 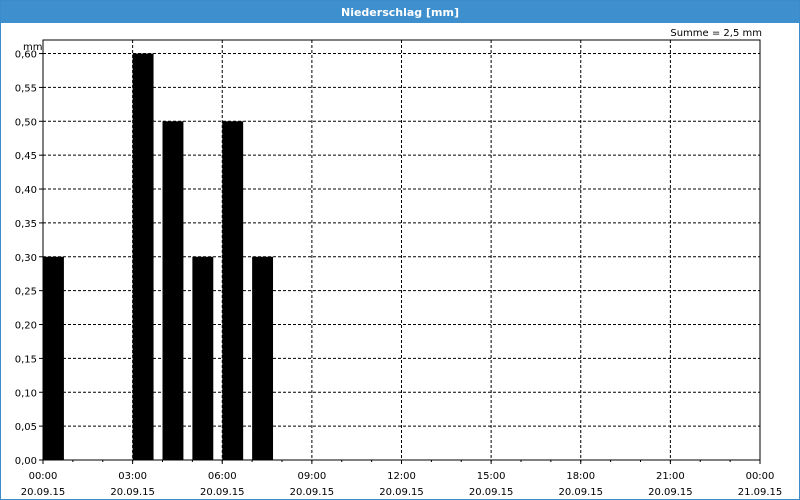 What do you see at coordinates (26, 461) in the screenshot?
I see `y-tick-label: 0,00` at bounding box center [26, 461].